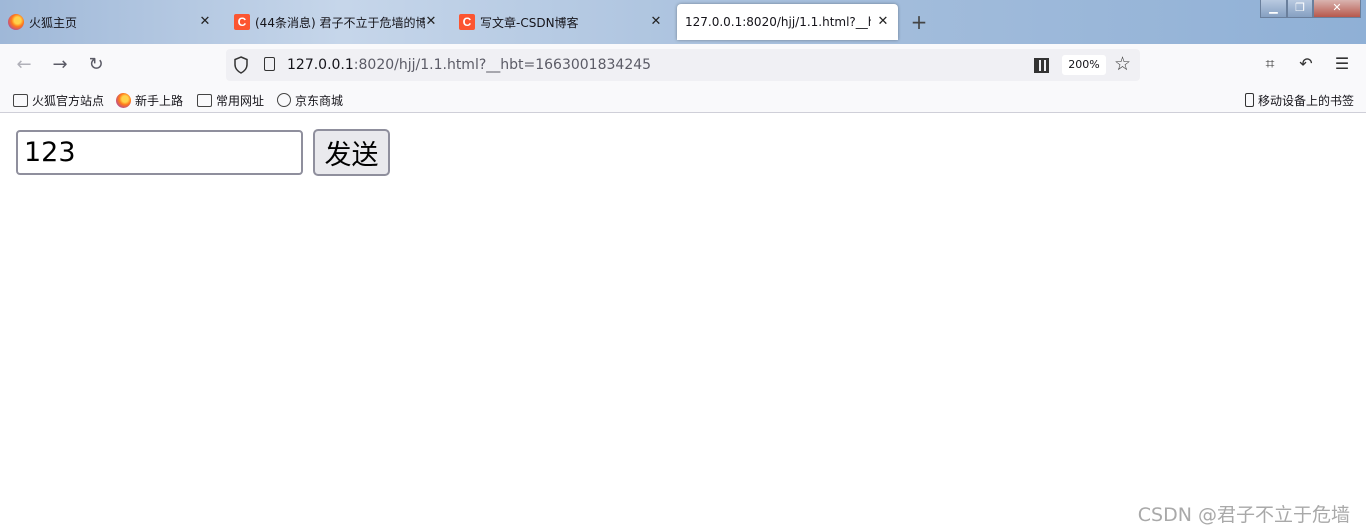 This screenshot has width=1366, height=532. Describe the element at coordinates (240, 100) in the screenshot. I see `bookmark-label: 常用网址` at that location.